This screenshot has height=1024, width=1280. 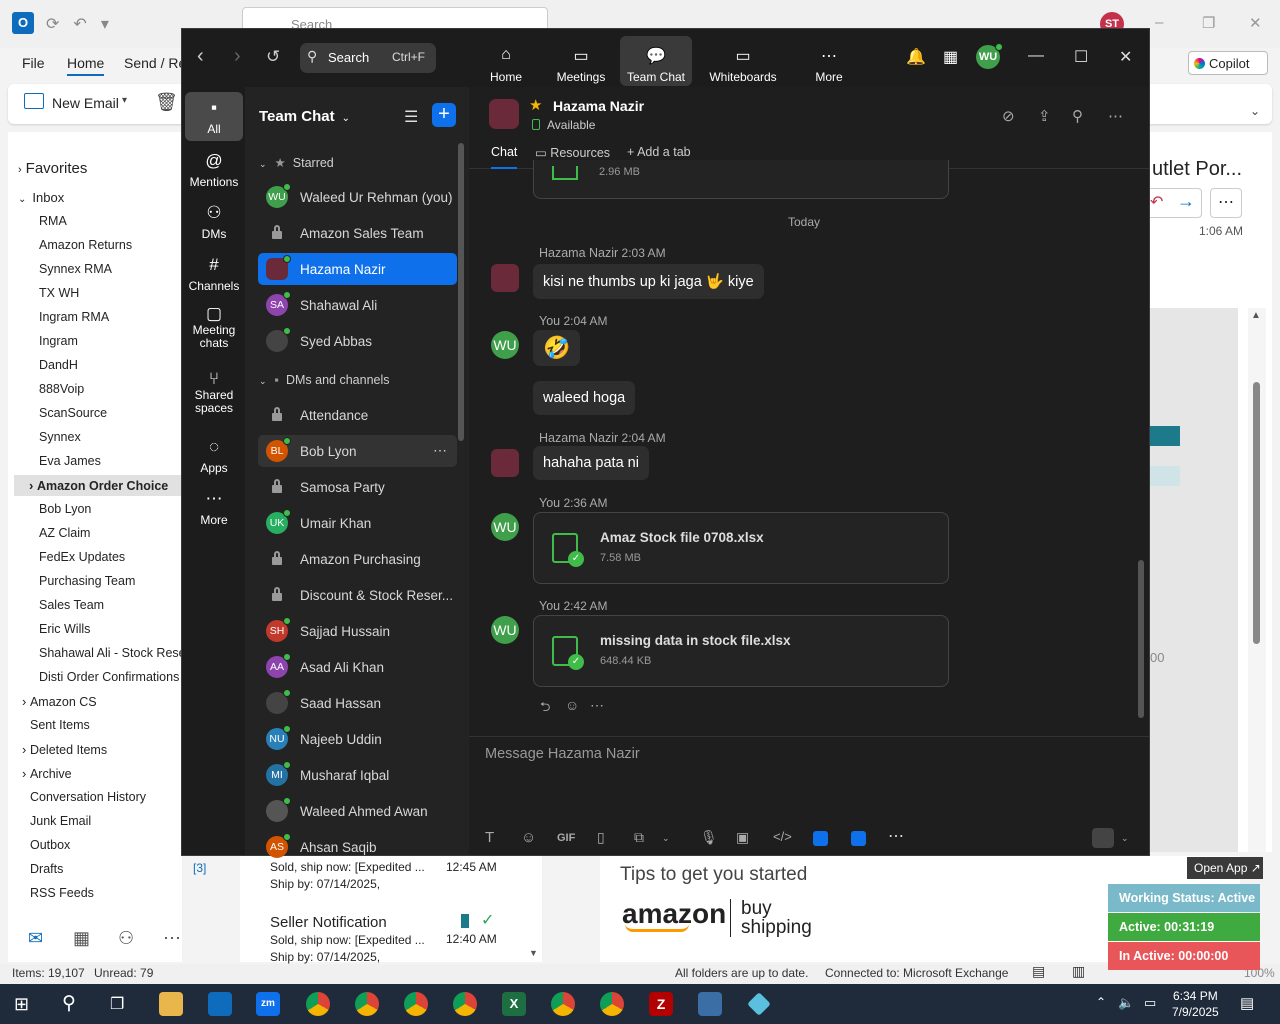 What do you see at coordinates (214, 456) in the screenshot?
I see `rail-apps: ◌ Apps` at bounding box center [214, 456].